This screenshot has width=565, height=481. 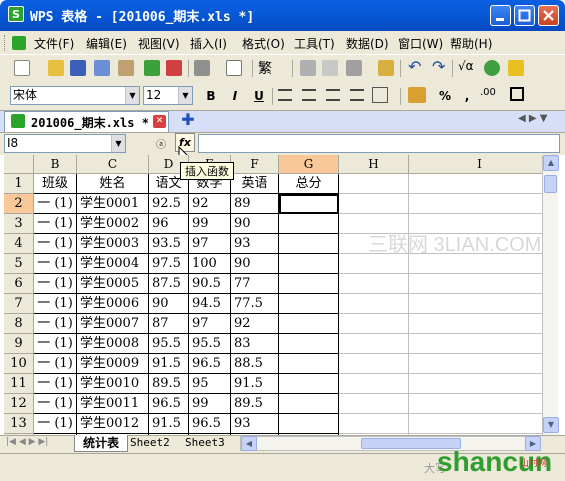 What do you see at coordinates (19, 304) in the screenshot?
I see `row-header: 7` at bounding box center [19, 304].